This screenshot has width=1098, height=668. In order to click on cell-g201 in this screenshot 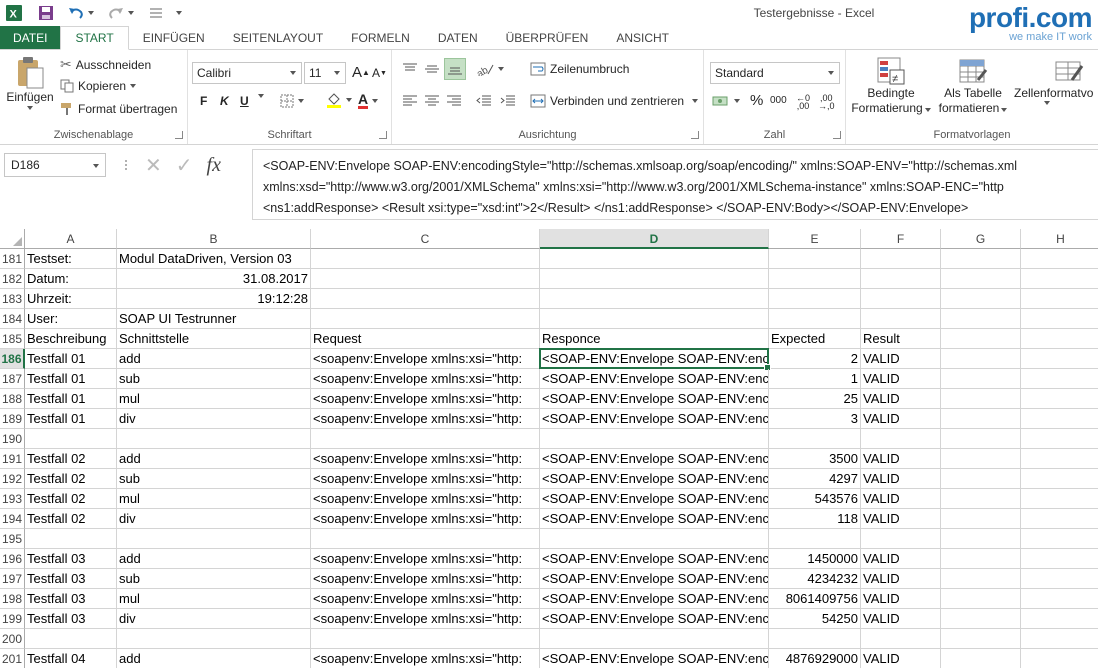, I will do `click(981, 658)`.